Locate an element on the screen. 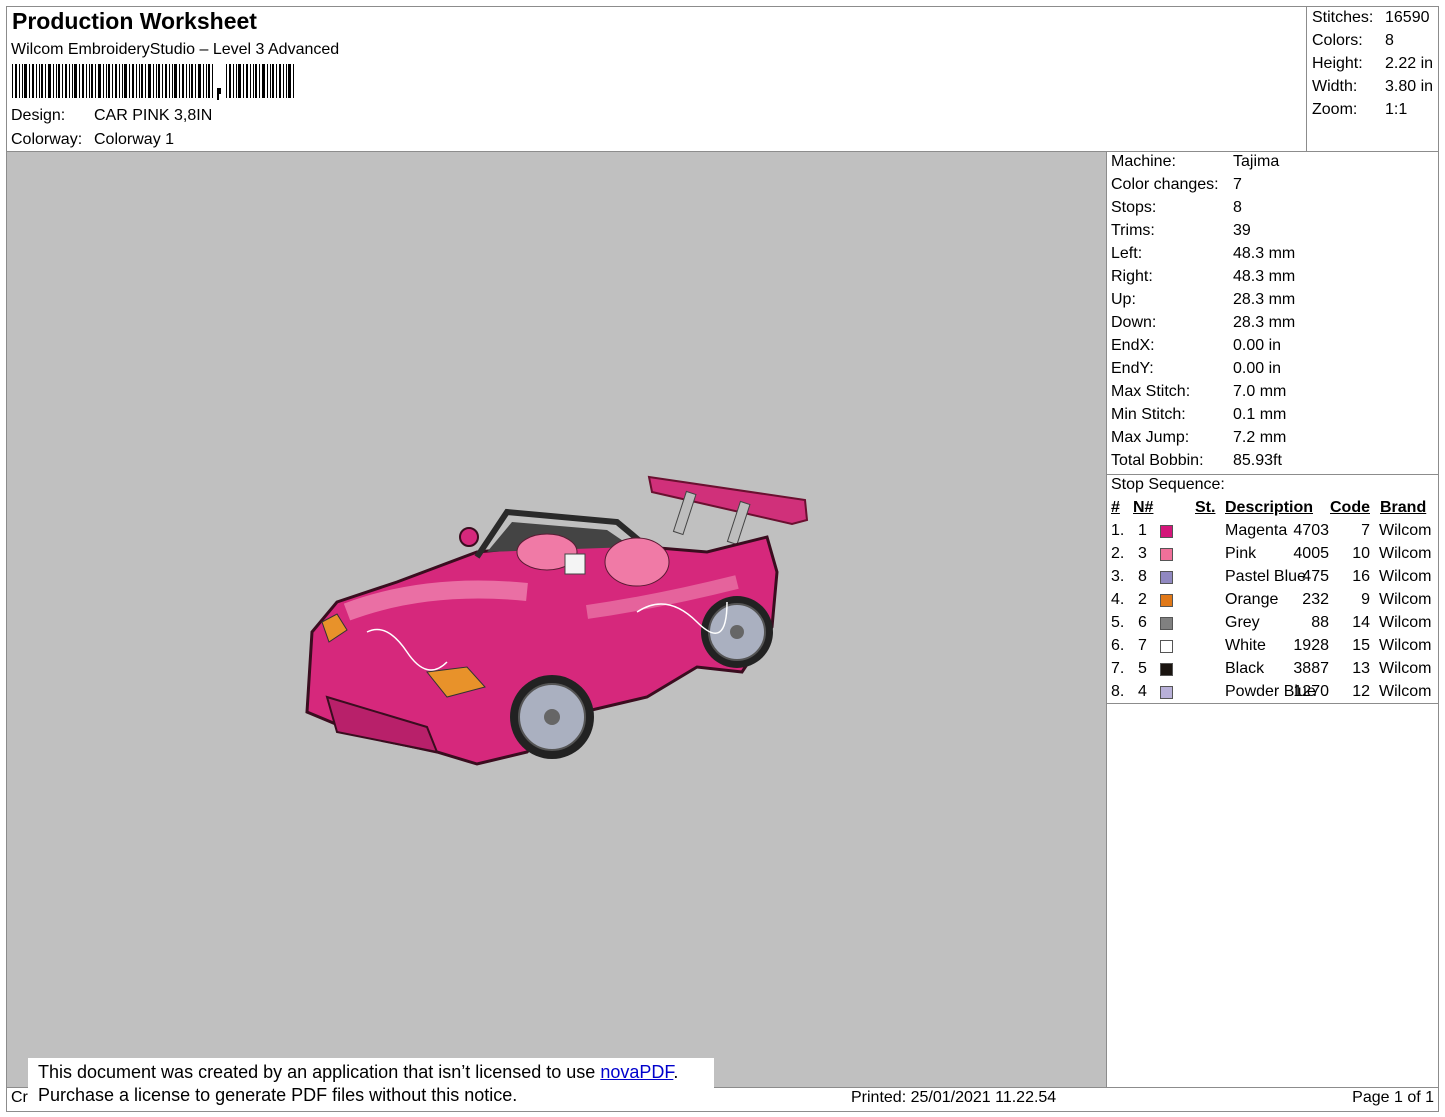 The width and height of the screenshot is (1445, 1117). info-trims: Trims: 39 is located at coordinates (1181, 230).